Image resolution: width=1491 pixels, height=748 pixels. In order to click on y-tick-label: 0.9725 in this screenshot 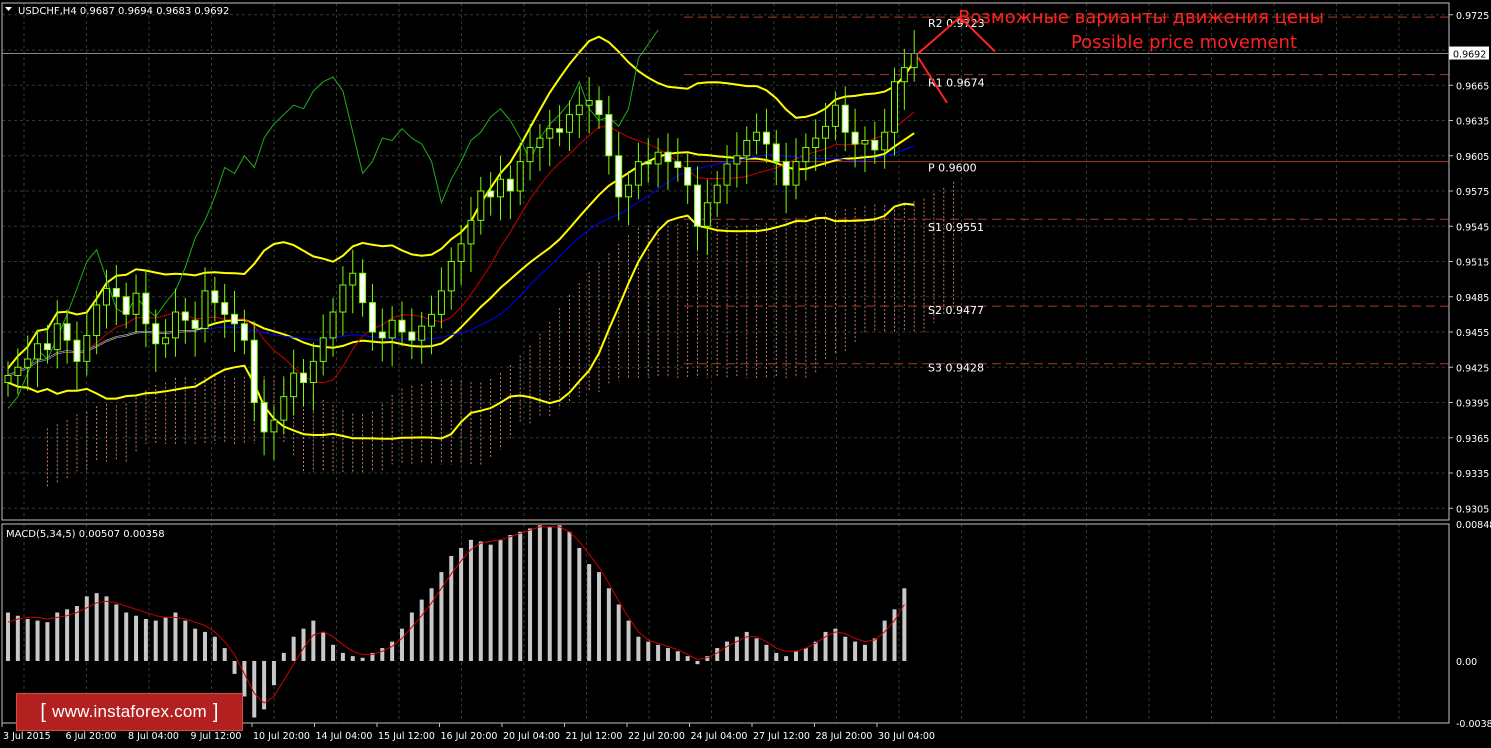, I will do `click(1472, 16)`.